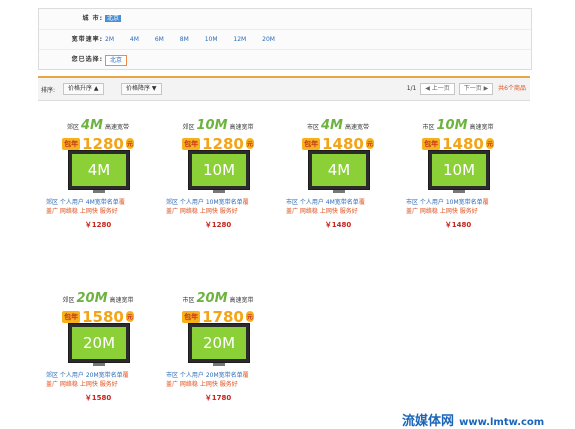  Describe the element at coordinates (134, 39) in the screenshot. I see `speed-option: 4M` at that location.